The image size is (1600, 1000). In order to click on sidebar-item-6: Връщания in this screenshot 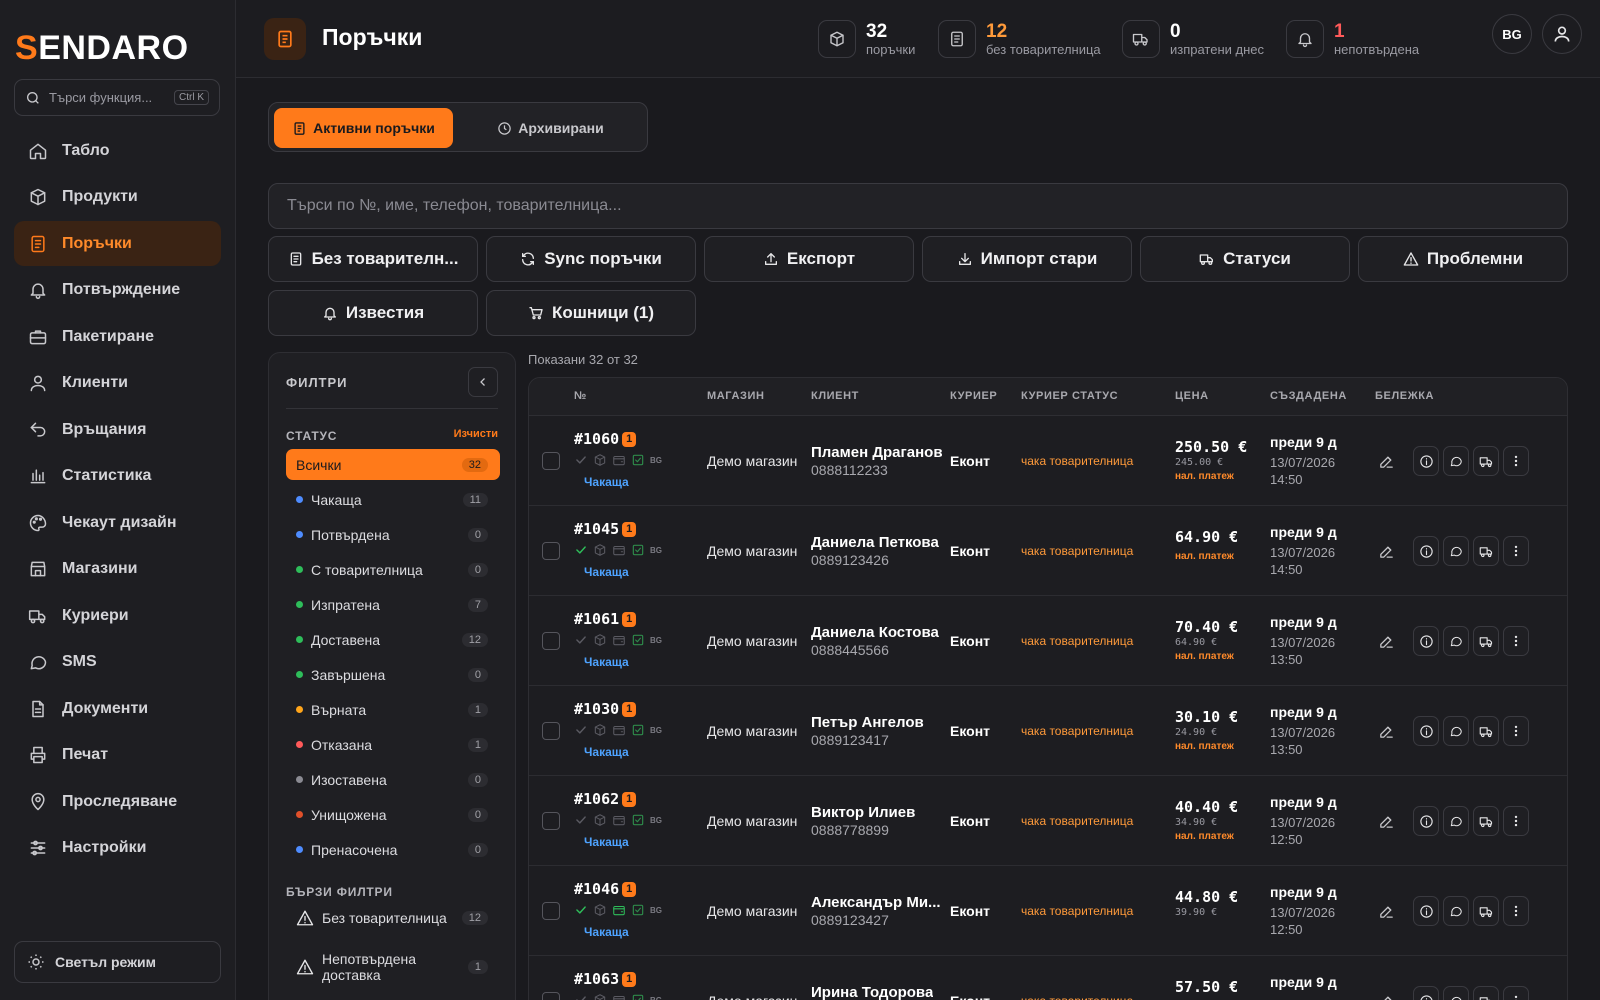, I will do `click(117, 429)`.